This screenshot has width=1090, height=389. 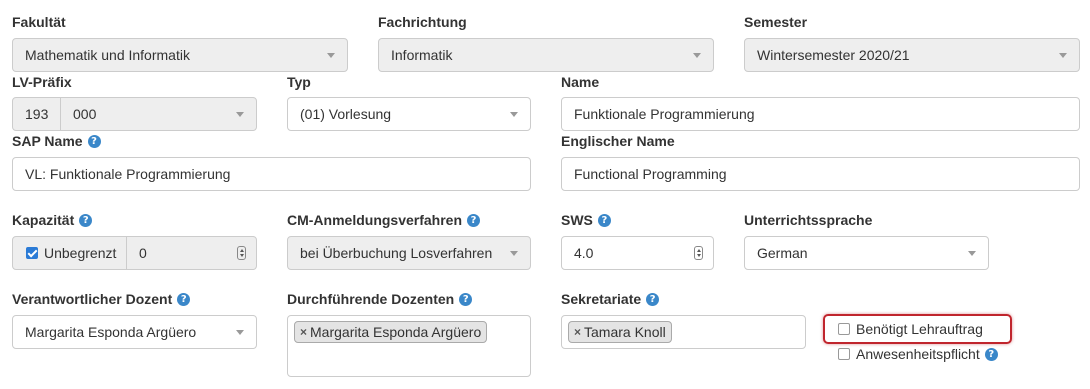 I want to click on lv-praefix-label: LV-Präfix, so click(x=42, y=82).